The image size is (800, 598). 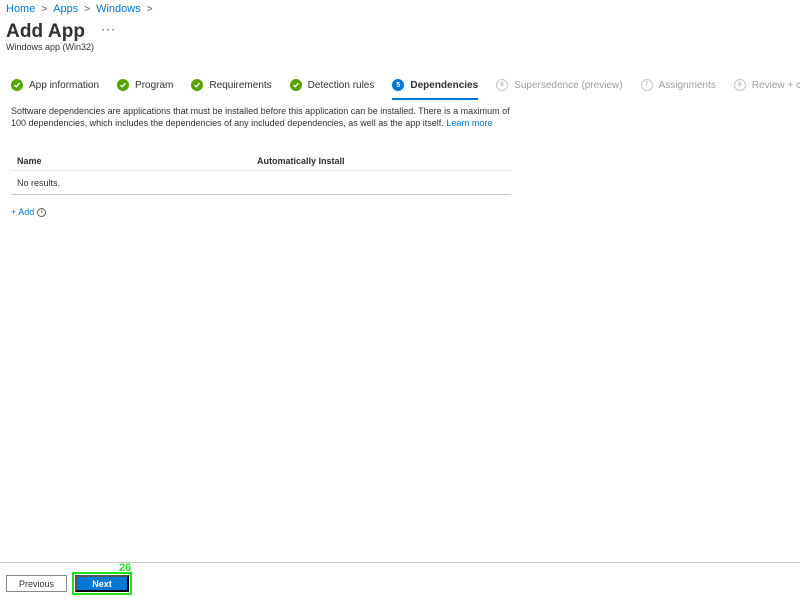 I want to click on add-label: + Add, so click(x=23, y=212).